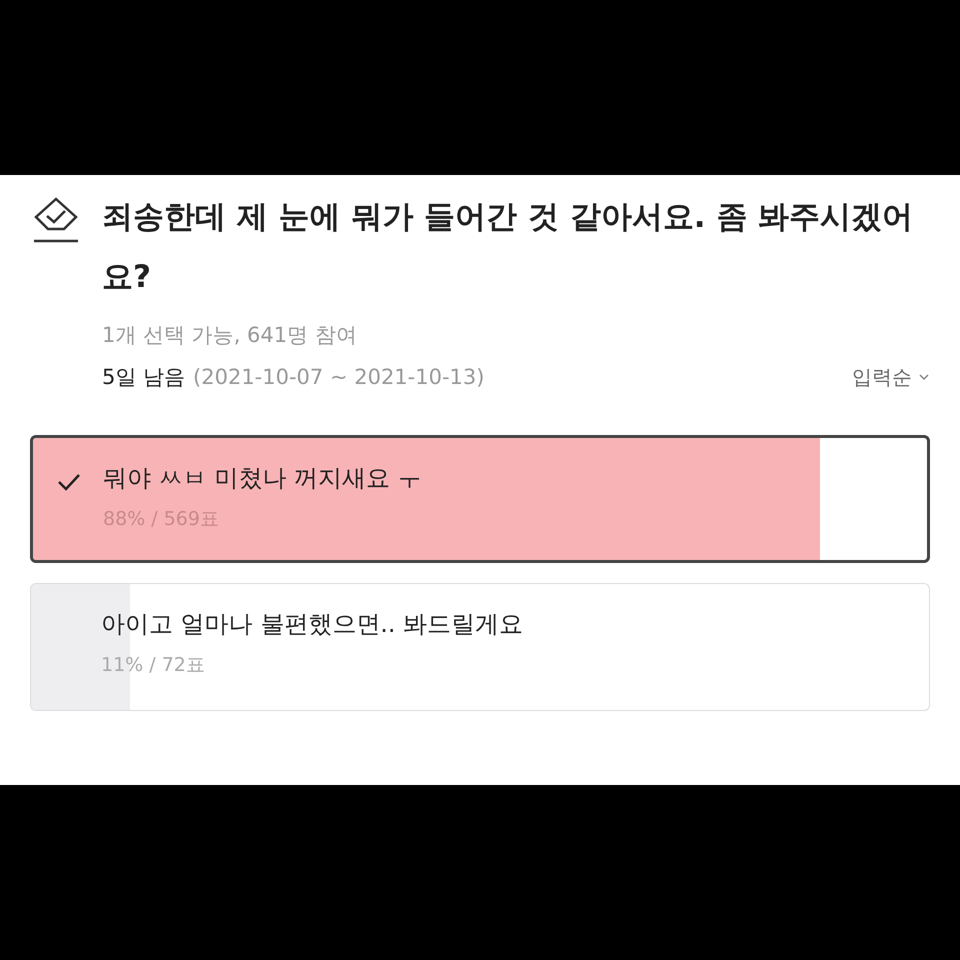 This screenshot has height=960, width=960. Describe the element at coordinates (230, 335) in the screenshot. I see `poll-info: 1개 선택 가능, 641명 참여` at that location.